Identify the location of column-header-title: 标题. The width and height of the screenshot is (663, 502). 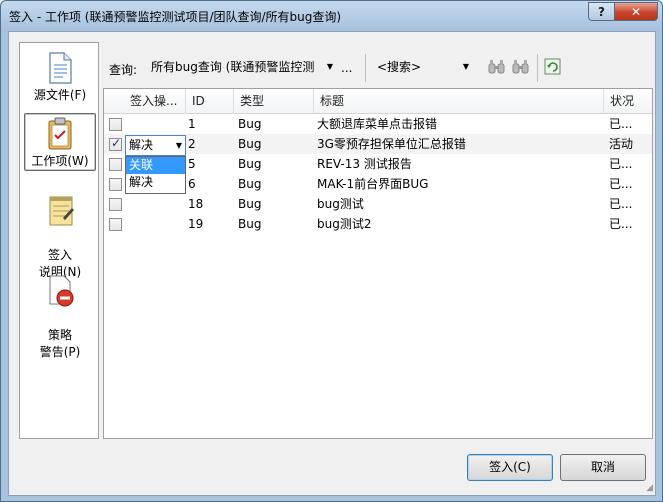
(458, 101).